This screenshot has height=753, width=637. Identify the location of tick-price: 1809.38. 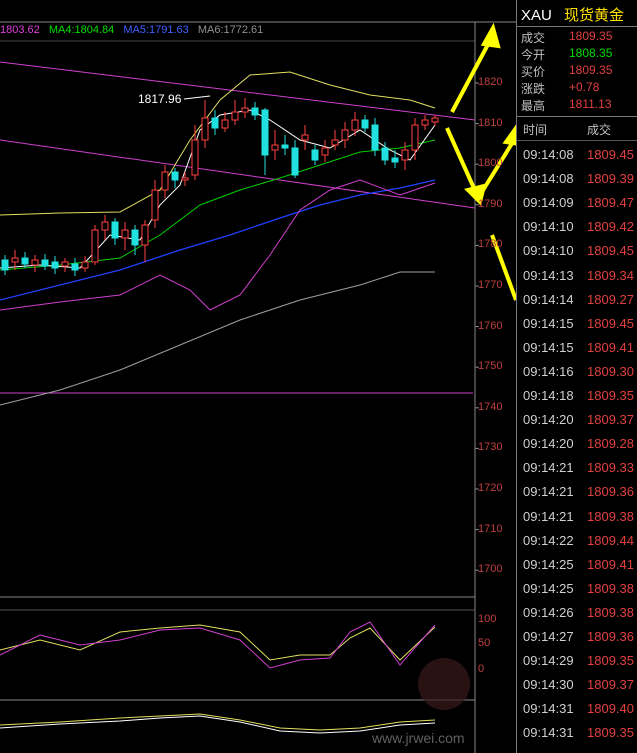
(610, 612).